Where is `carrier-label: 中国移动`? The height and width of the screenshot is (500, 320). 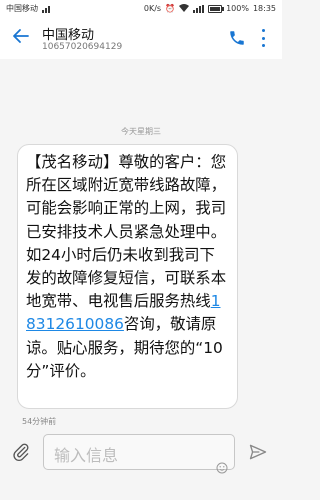 carrier-label: 中国移动 is located at coordinates (22, 8).